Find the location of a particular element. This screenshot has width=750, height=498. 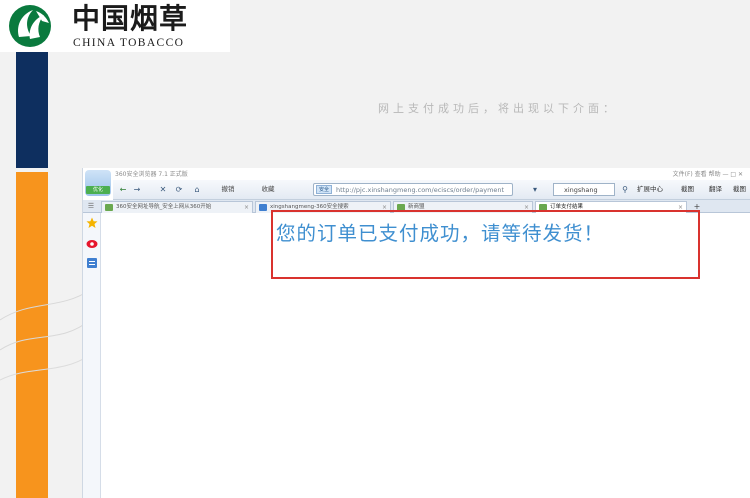

tab-360-nav: 360安全网址导航_安全上网从360开始 × is located at coordinates (177, 207).